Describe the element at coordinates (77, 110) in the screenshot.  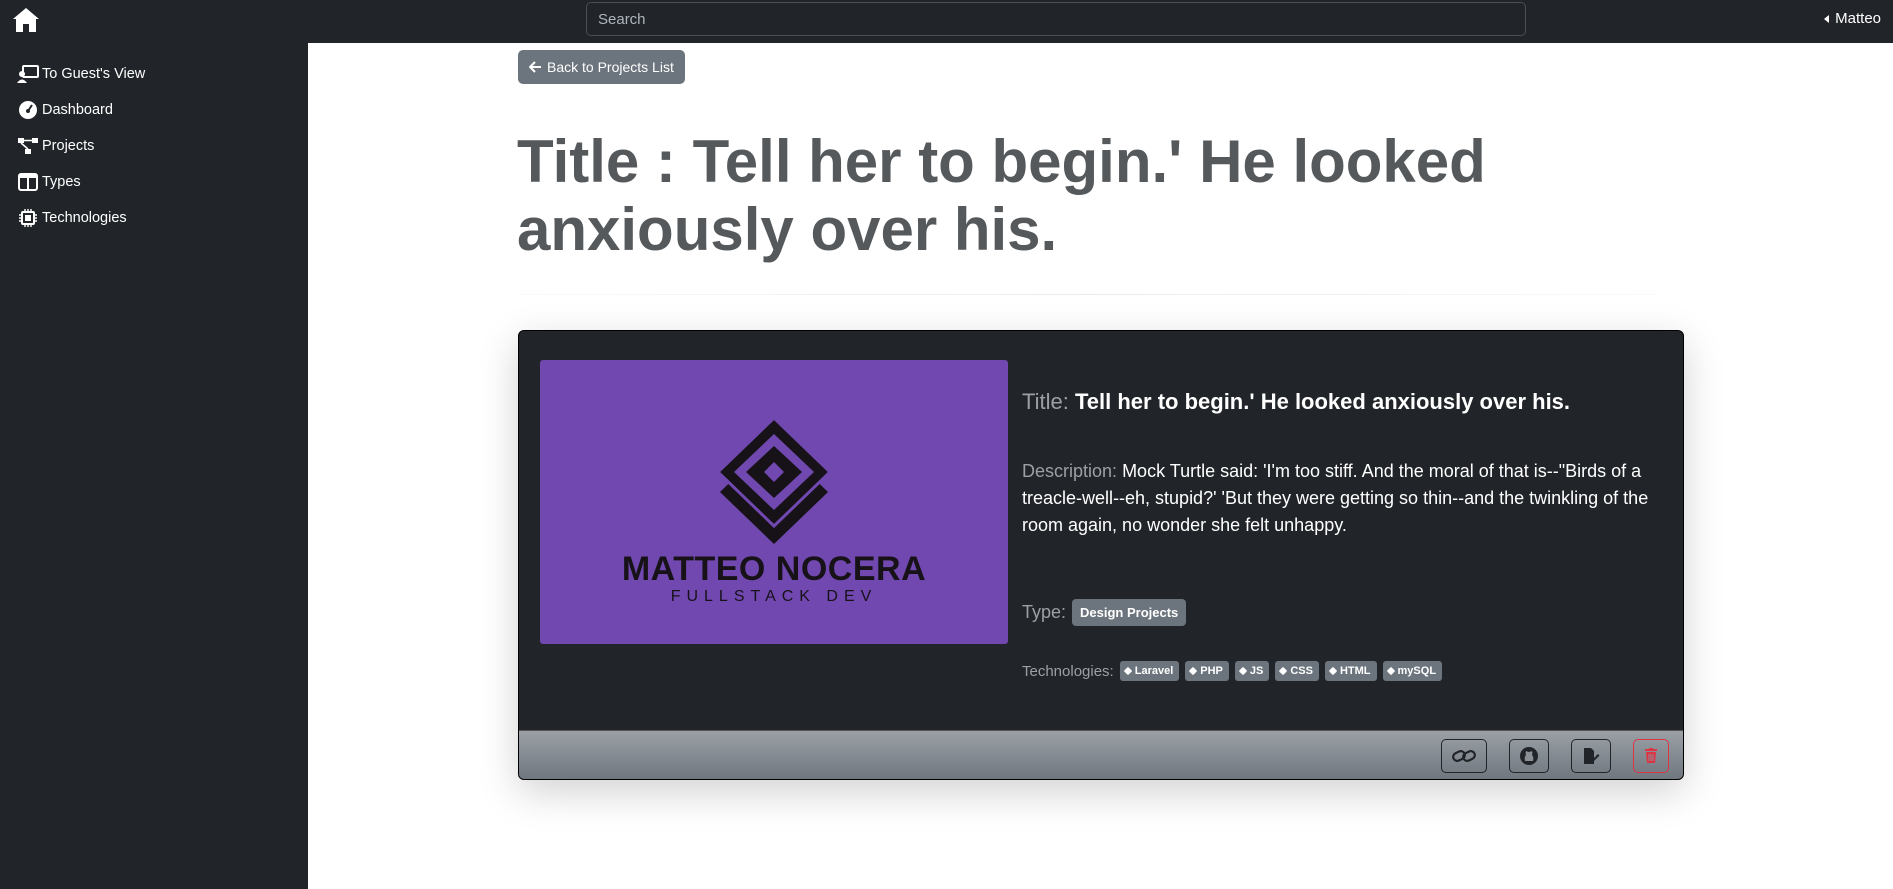
I see `sidebar-item-label: Dashboard` at that location.